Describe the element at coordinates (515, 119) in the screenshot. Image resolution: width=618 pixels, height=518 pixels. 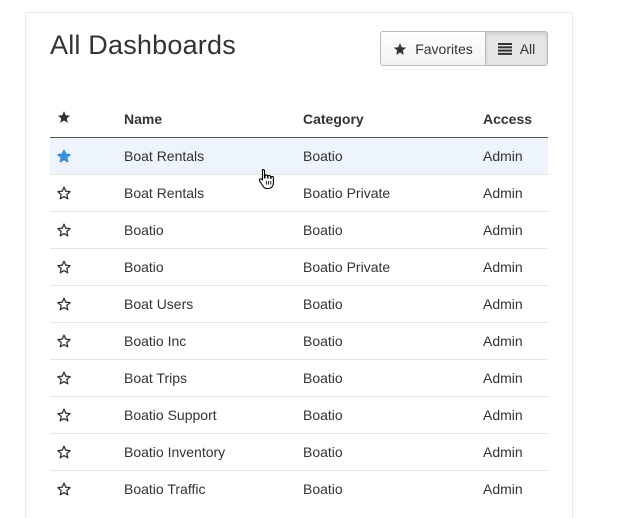
I see `access-column-header: Access` at that location.